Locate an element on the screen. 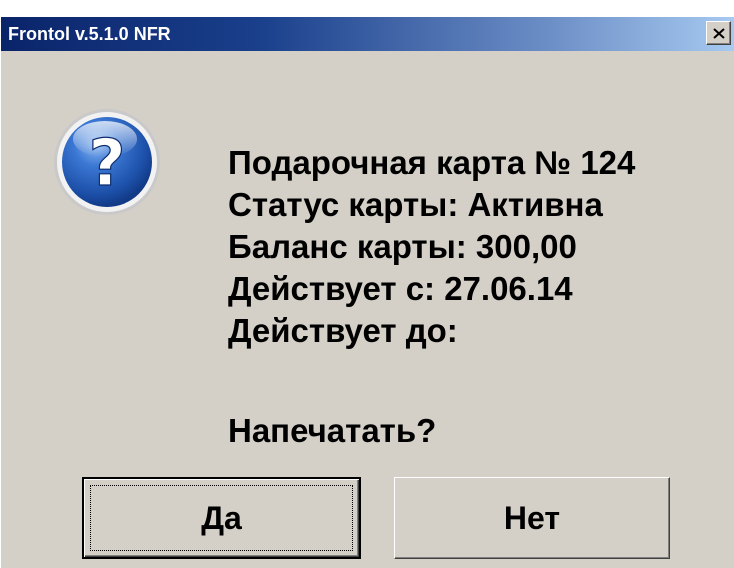 This screenshot has width=734, height=568. print-prompt: Напечатать? is located at coordinates (332, 430).